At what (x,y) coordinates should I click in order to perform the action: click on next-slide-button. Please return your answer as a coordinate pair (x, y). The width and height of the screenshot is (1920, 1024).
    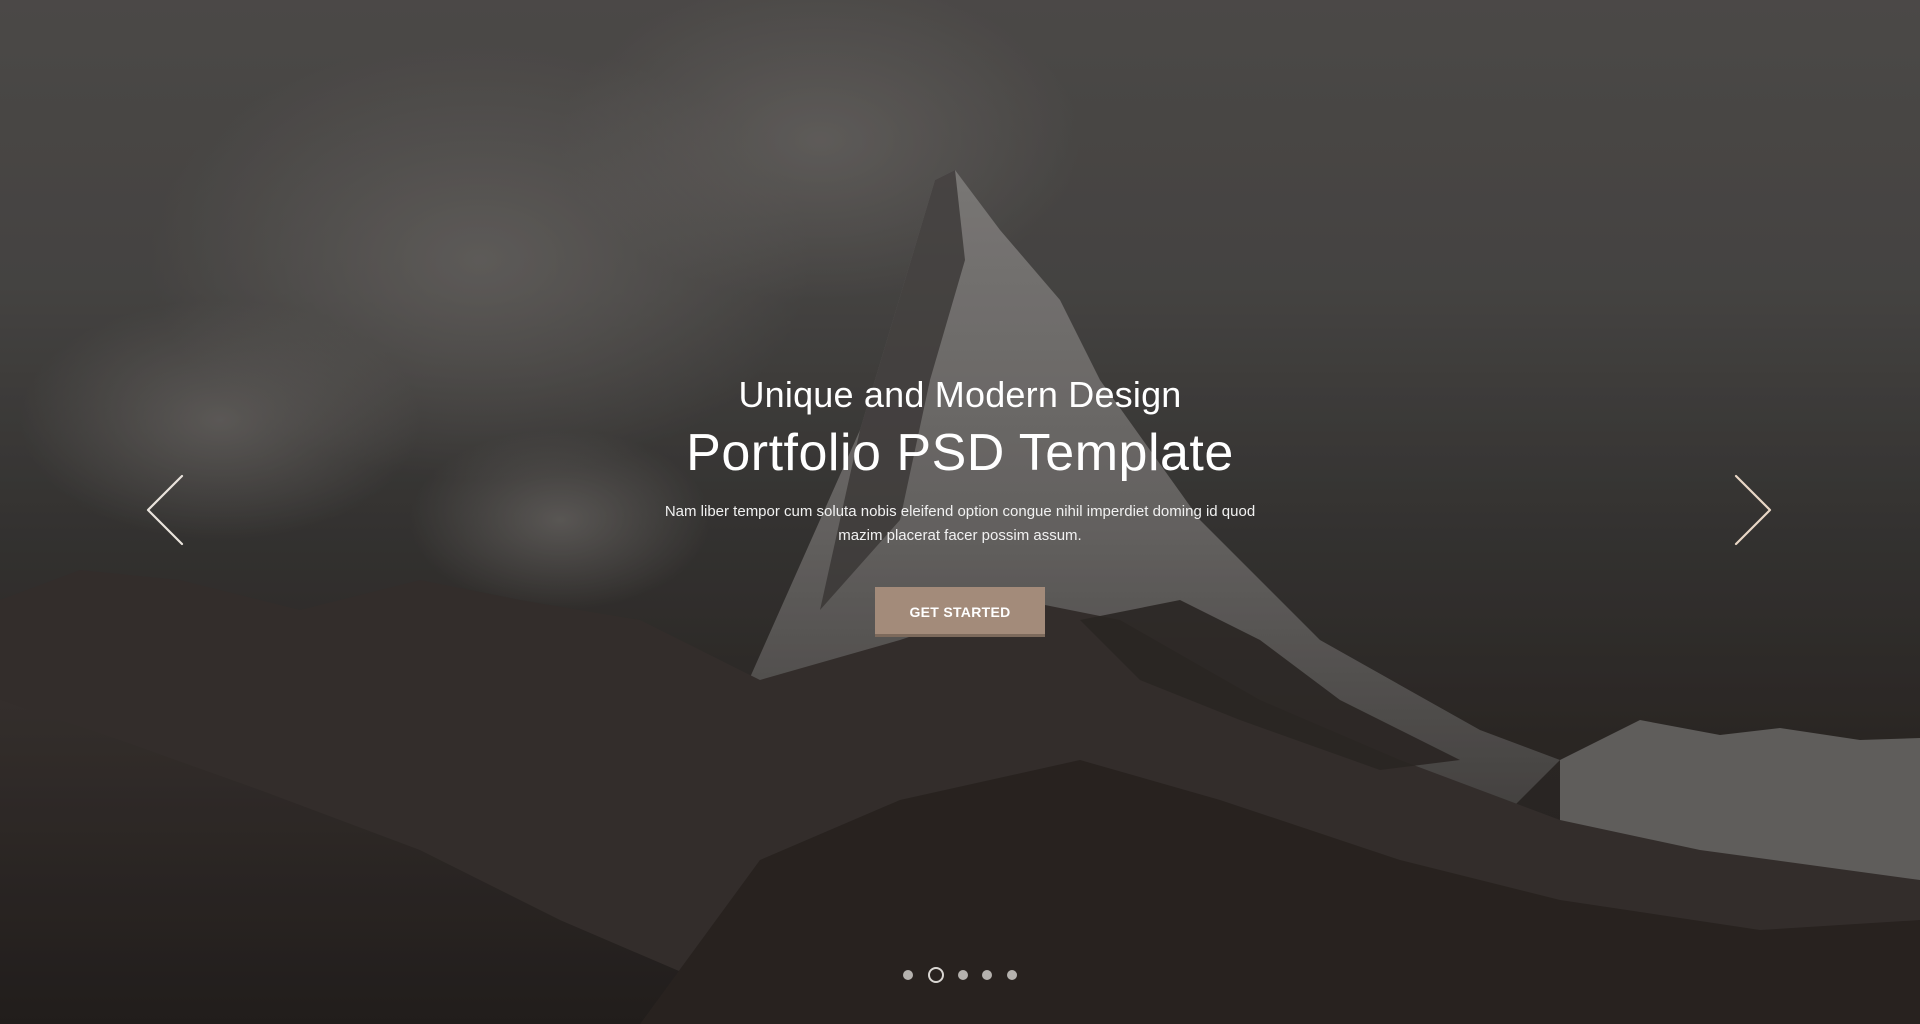
    Looking at the image, I should click on (1749, 510).